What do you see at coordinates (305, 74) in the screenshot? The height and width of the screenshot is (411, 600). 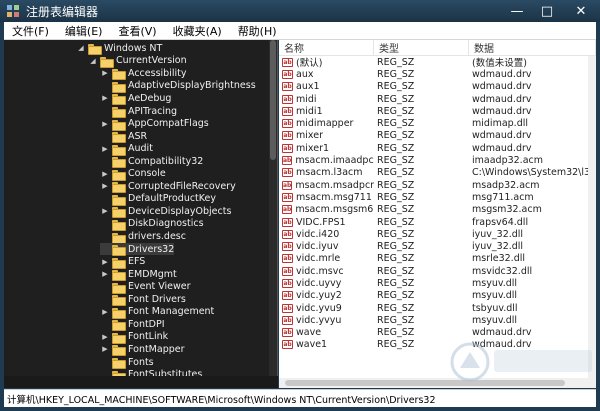 I see `value-name: aux` at bounding box center [305, 74].